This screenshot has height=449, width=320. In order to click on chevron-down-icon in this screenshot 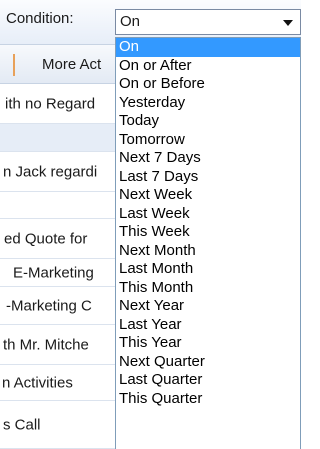, I will do `click(288, 23)`.